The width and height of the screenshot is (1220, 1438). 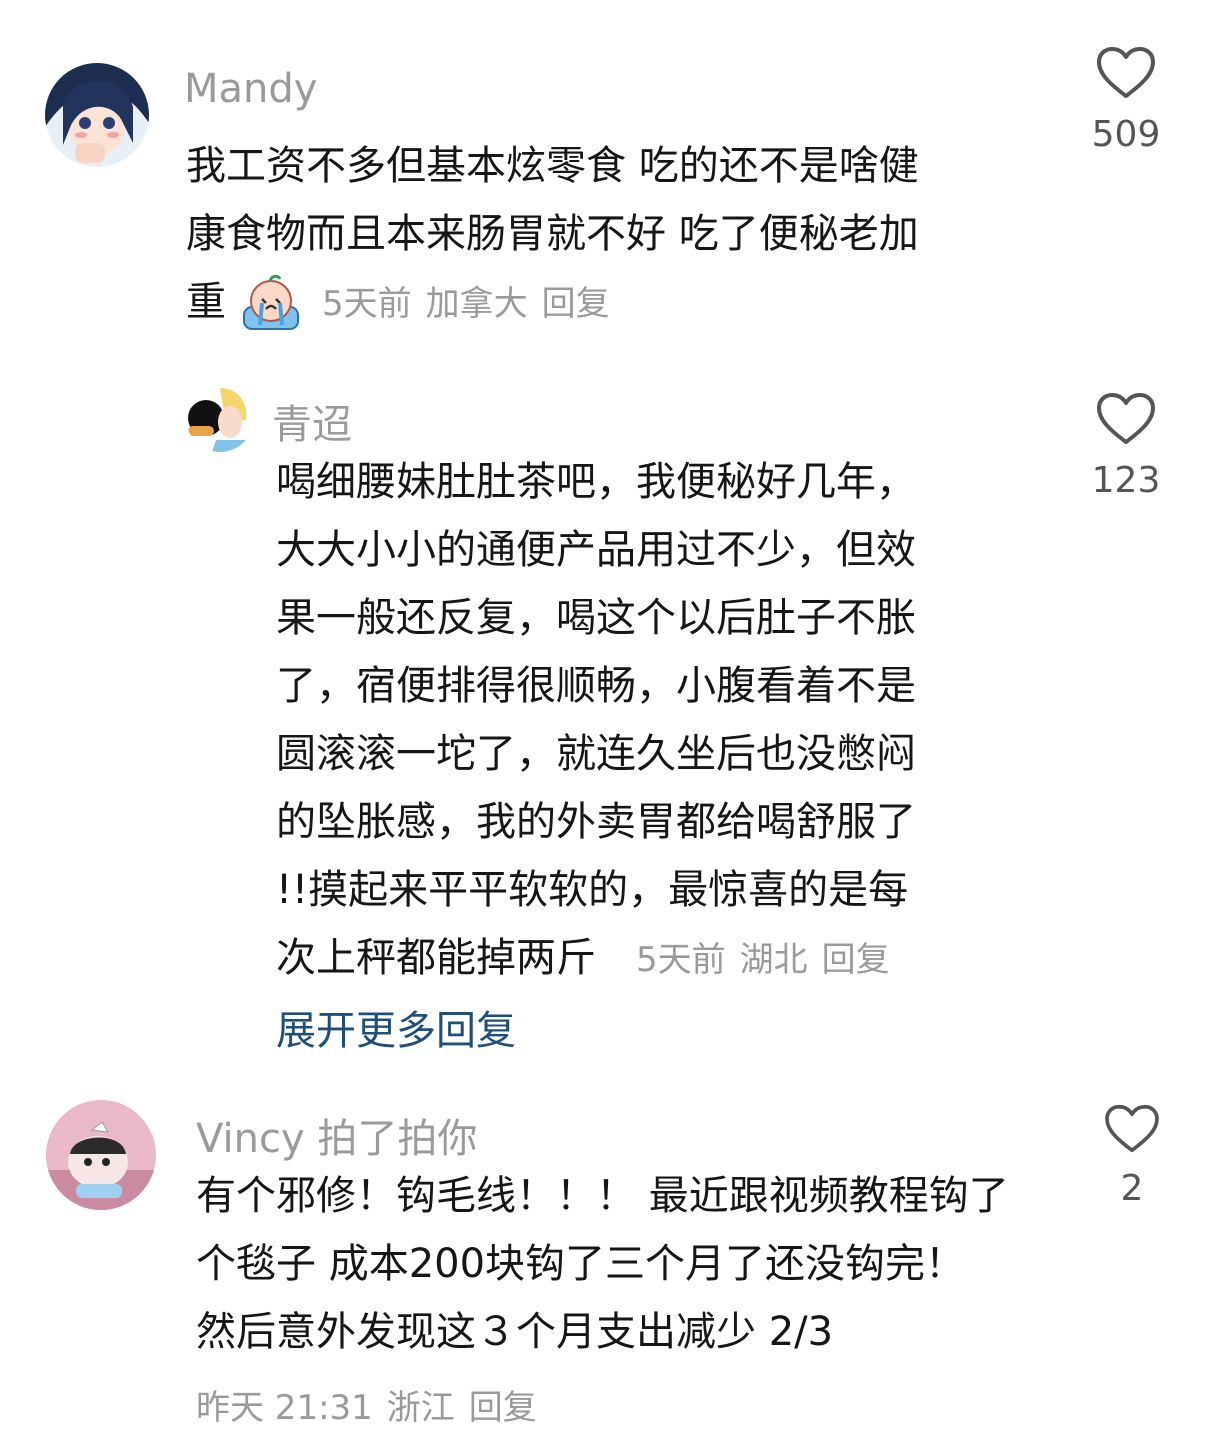 I want to click on comment-text-line: 然后意外发现这３个月支出减少 2/3, so click(x=515, y=1332).